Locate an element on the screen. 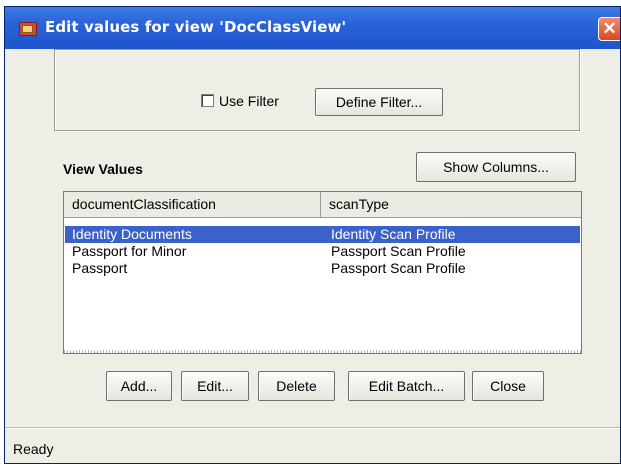 Image resolution: width=621 pixels, height=468 pixels. view-values-label: View Values is located at coordinates (103, 169).